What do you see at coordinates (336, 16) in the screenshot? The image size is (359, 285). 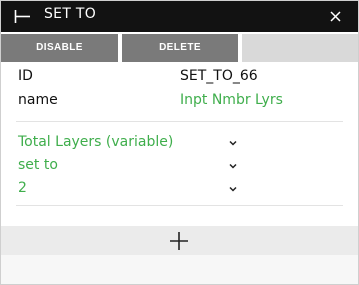 I see `close-icon` at bounding box center [336, 16].